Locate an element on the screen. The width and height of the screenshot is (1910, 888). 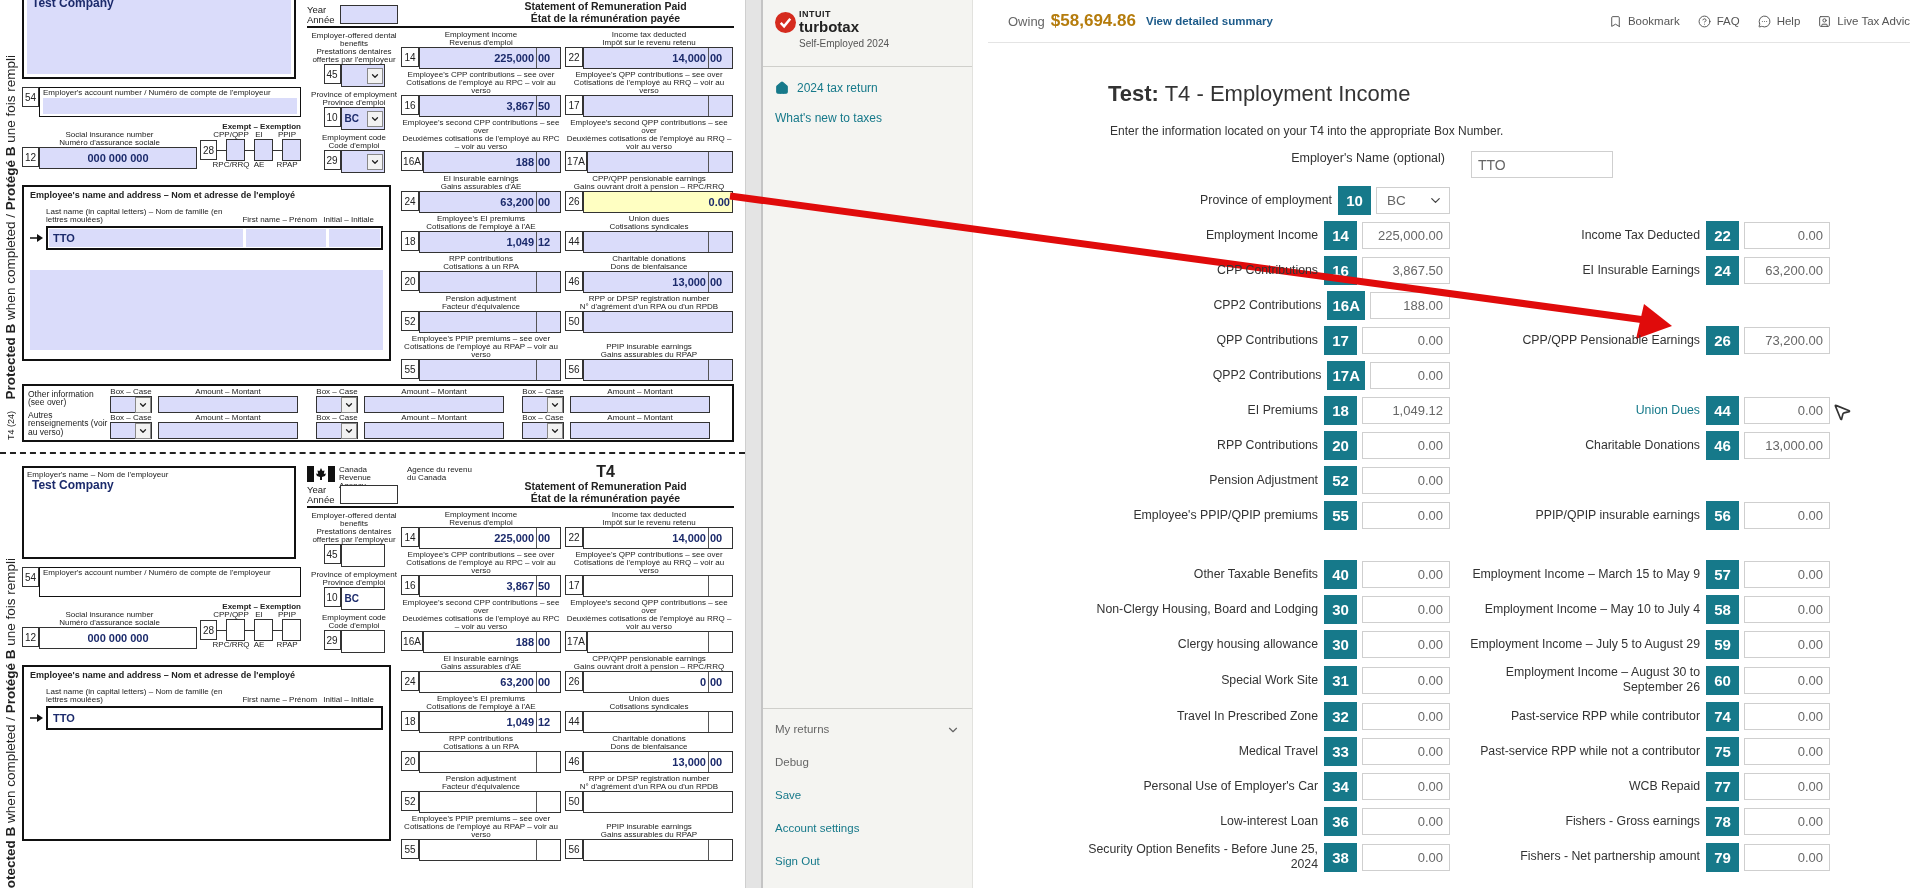
amount-field: 225,000.00 is located at coordinates (1406, 235).